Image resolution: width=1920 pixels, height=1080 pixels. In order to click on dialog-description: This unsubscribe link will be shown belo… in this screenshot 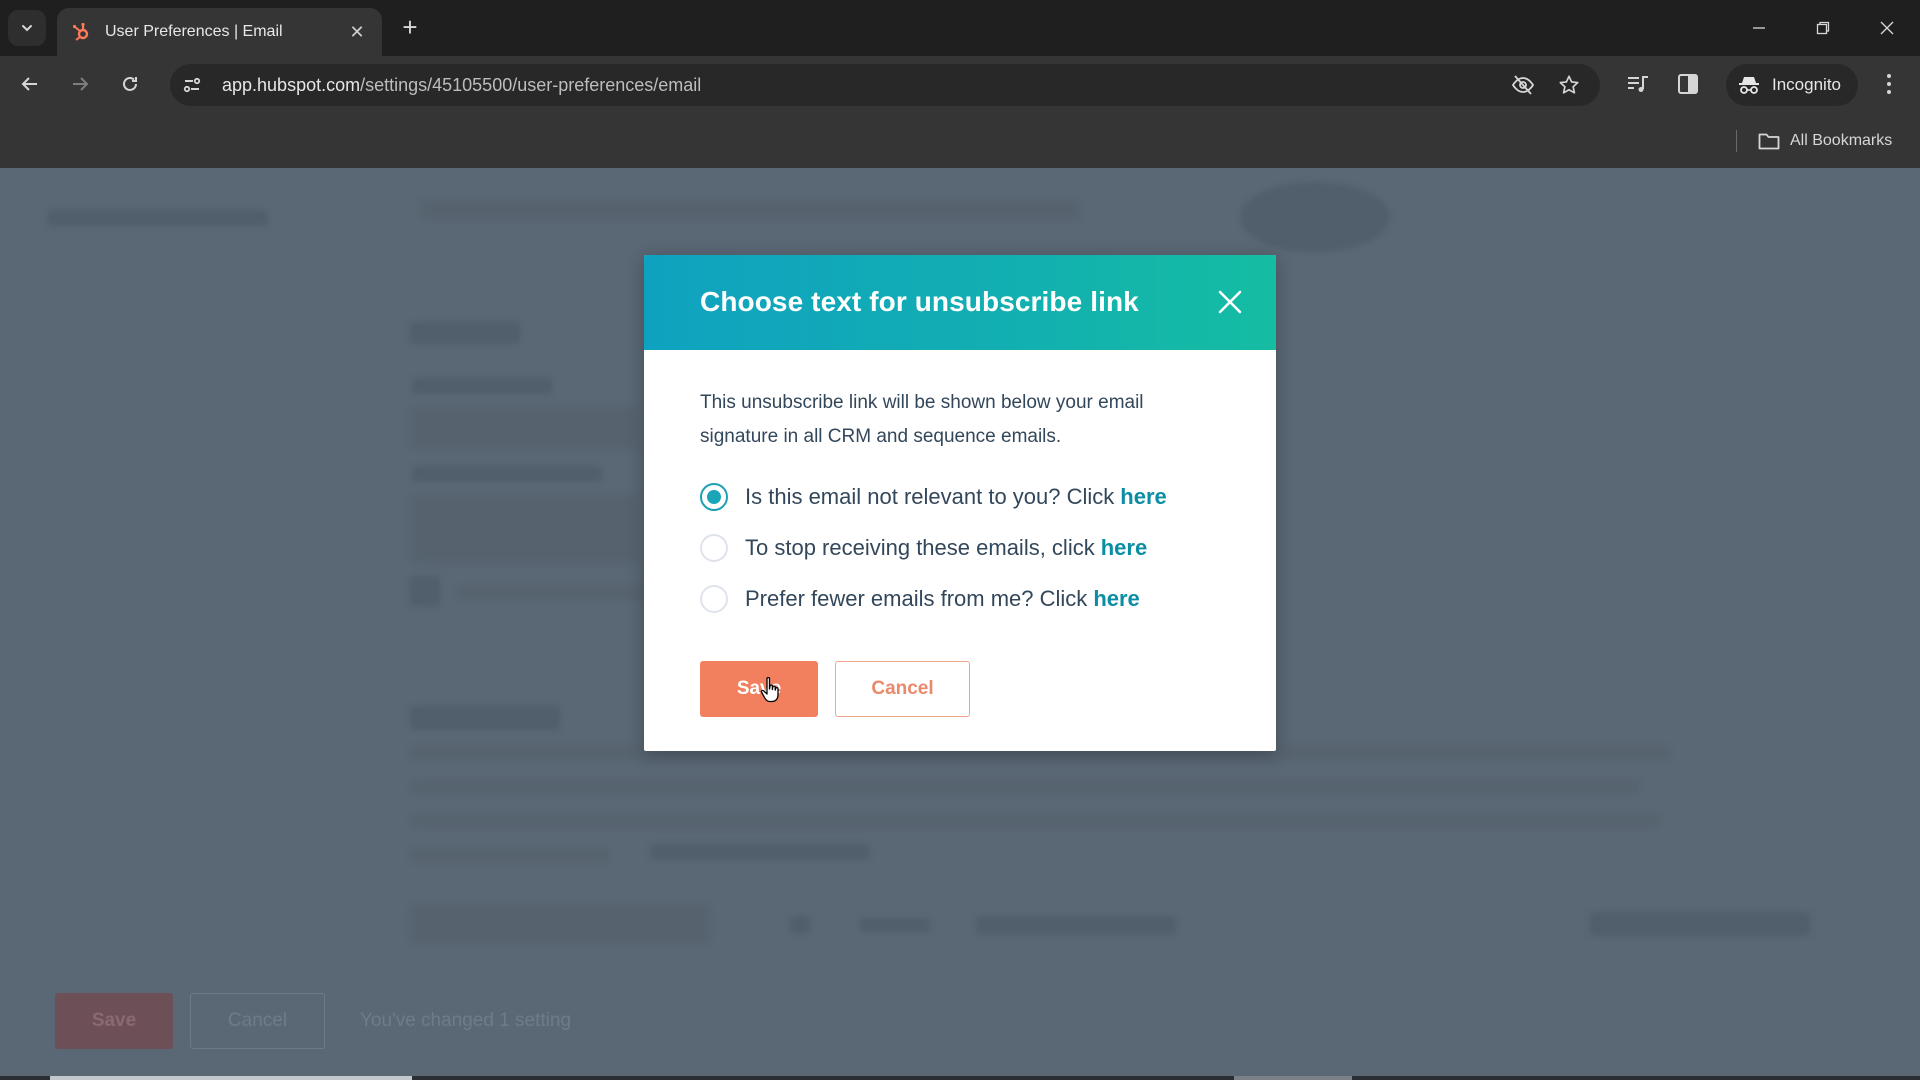, I will do `click(922, 419)`.